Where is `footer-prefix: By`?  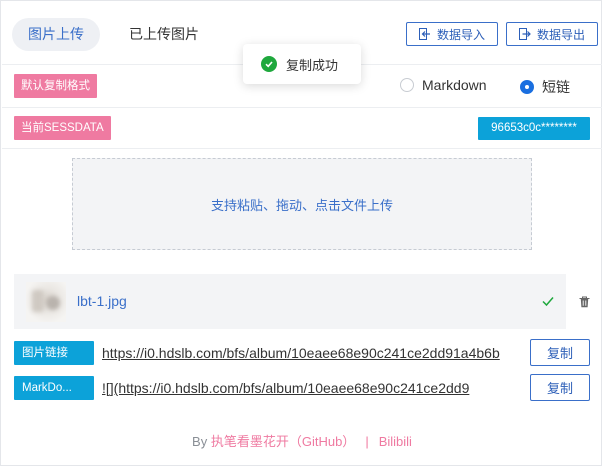 footer-prefix: By is located at coordinates (201, 441).